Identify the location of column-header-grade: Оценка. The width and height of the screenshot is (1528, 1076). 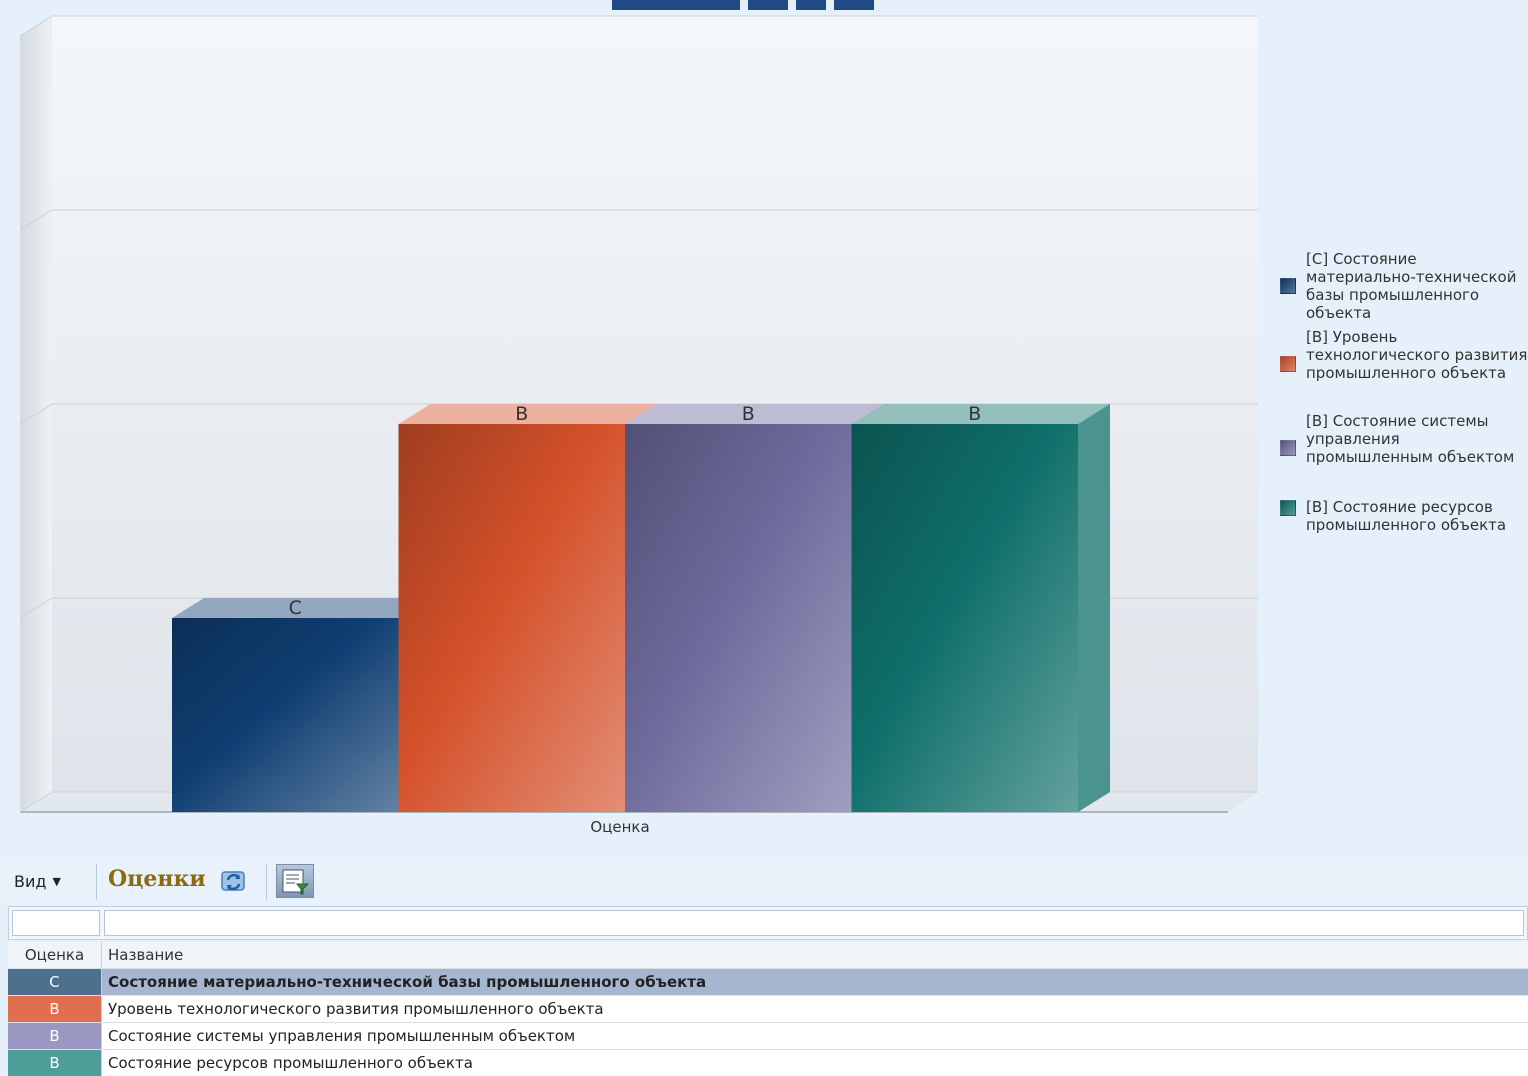
(55, 955).